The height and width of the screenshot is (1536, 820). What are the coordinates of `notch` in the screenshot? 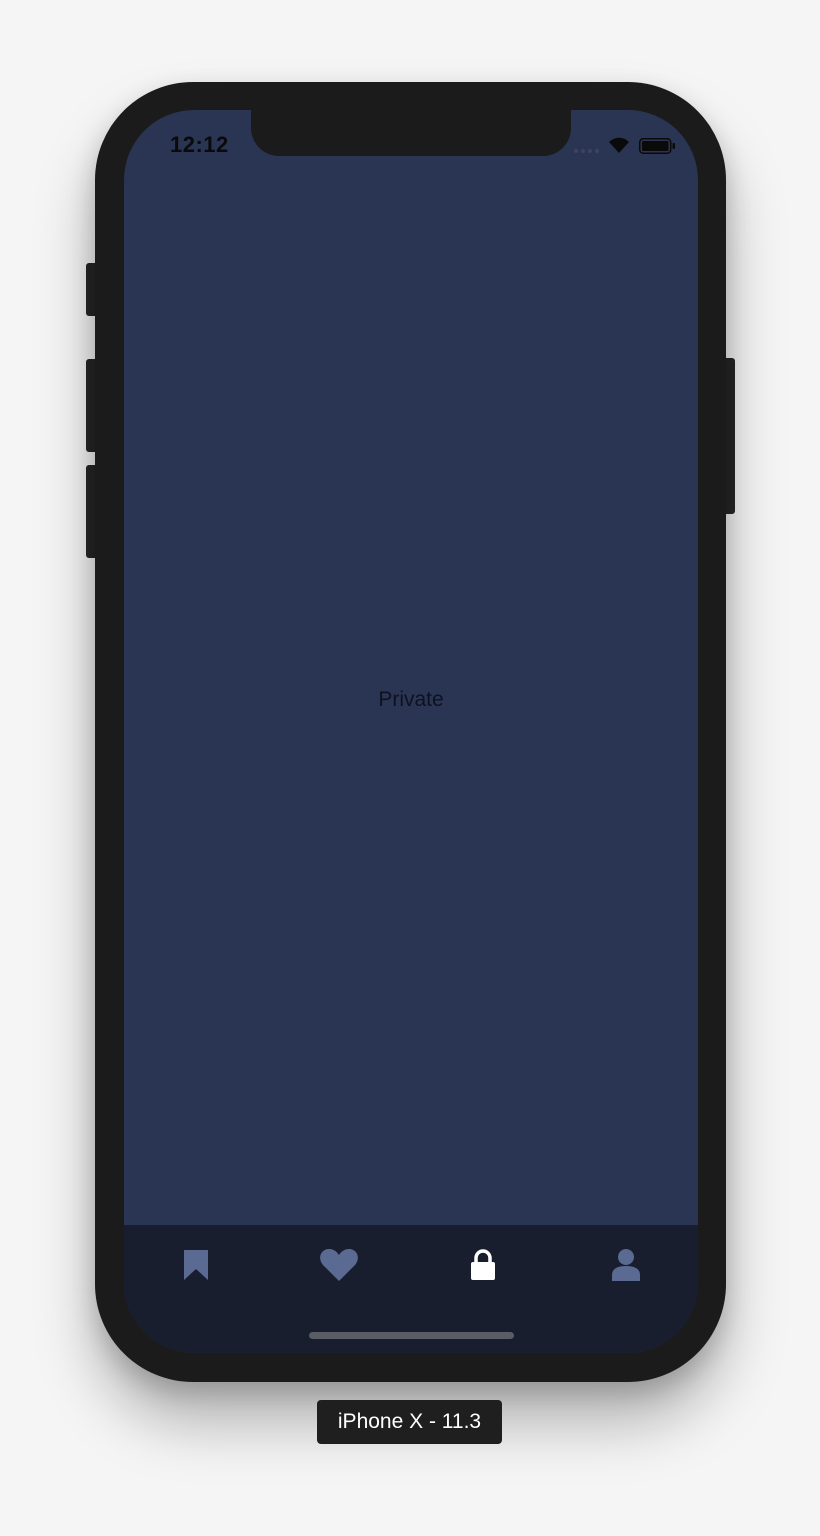 It's located at (411, 133).